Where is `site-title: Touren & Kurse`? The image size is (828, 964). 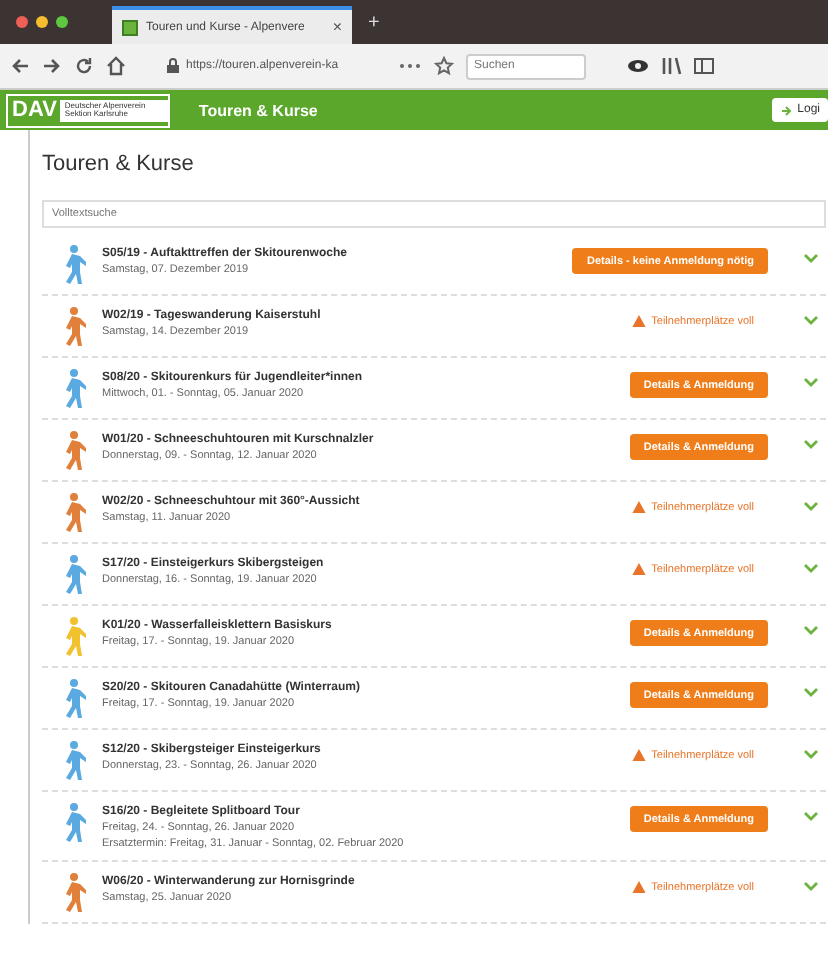
site-title: Touren & Kurse is located at coordinates (259, 110).